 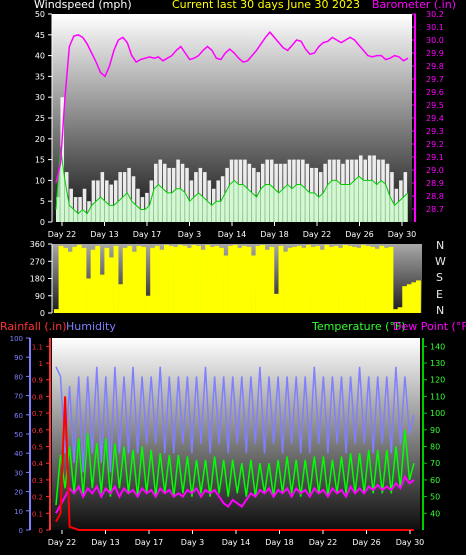 What do you see at coordinates (37, 481) in the screenshot?
I see `rain-tick-label: 0.3` at bounding box center [37, 481].